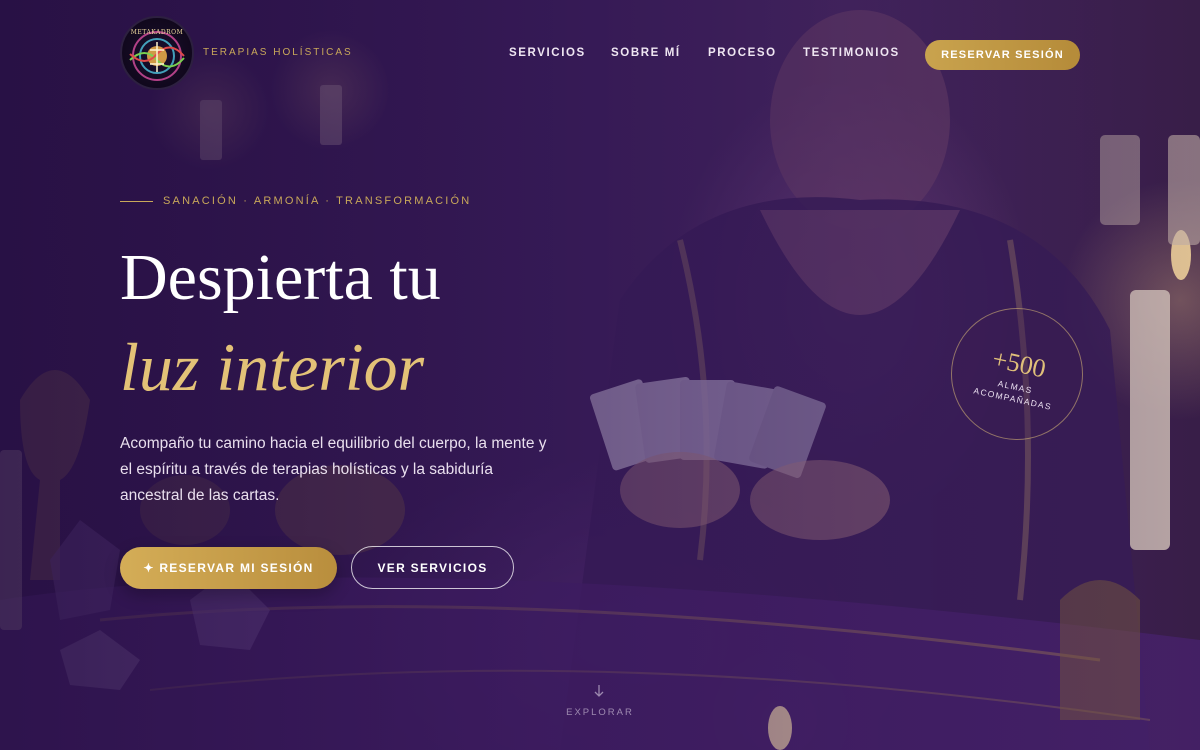 The image size is (1200, 750). What do you see at coordinates (280, 277) in the screenshot?
I see `hero-title-line-1: Despierta tu` at bounding box center [280, 277].